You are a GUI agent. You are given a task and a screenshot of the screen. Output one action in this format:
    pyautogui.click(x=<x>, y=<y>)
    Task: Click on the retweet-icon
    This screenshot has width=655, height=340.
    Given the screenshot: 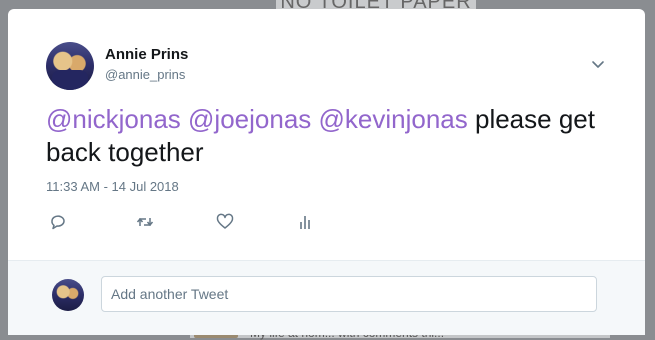 What is the action you would take?
    pyautogui.click(x=145, y=222)
    